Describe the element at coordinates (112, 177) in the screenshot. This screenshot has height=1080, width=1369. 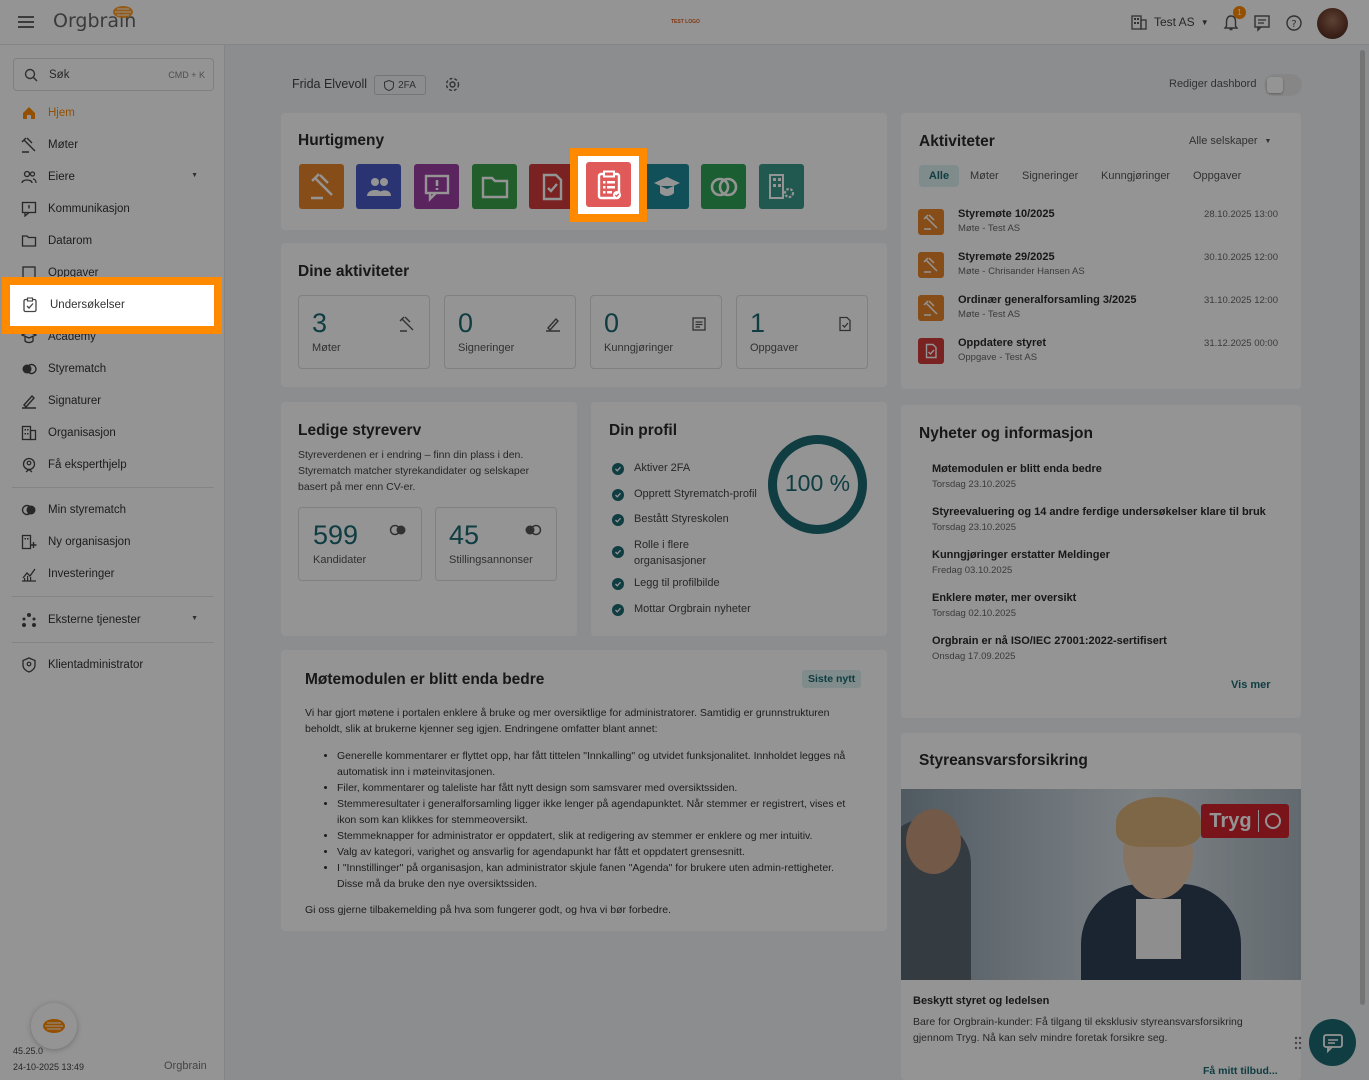
I see `sidebar-item-owners: Eiere ▼` at that location.